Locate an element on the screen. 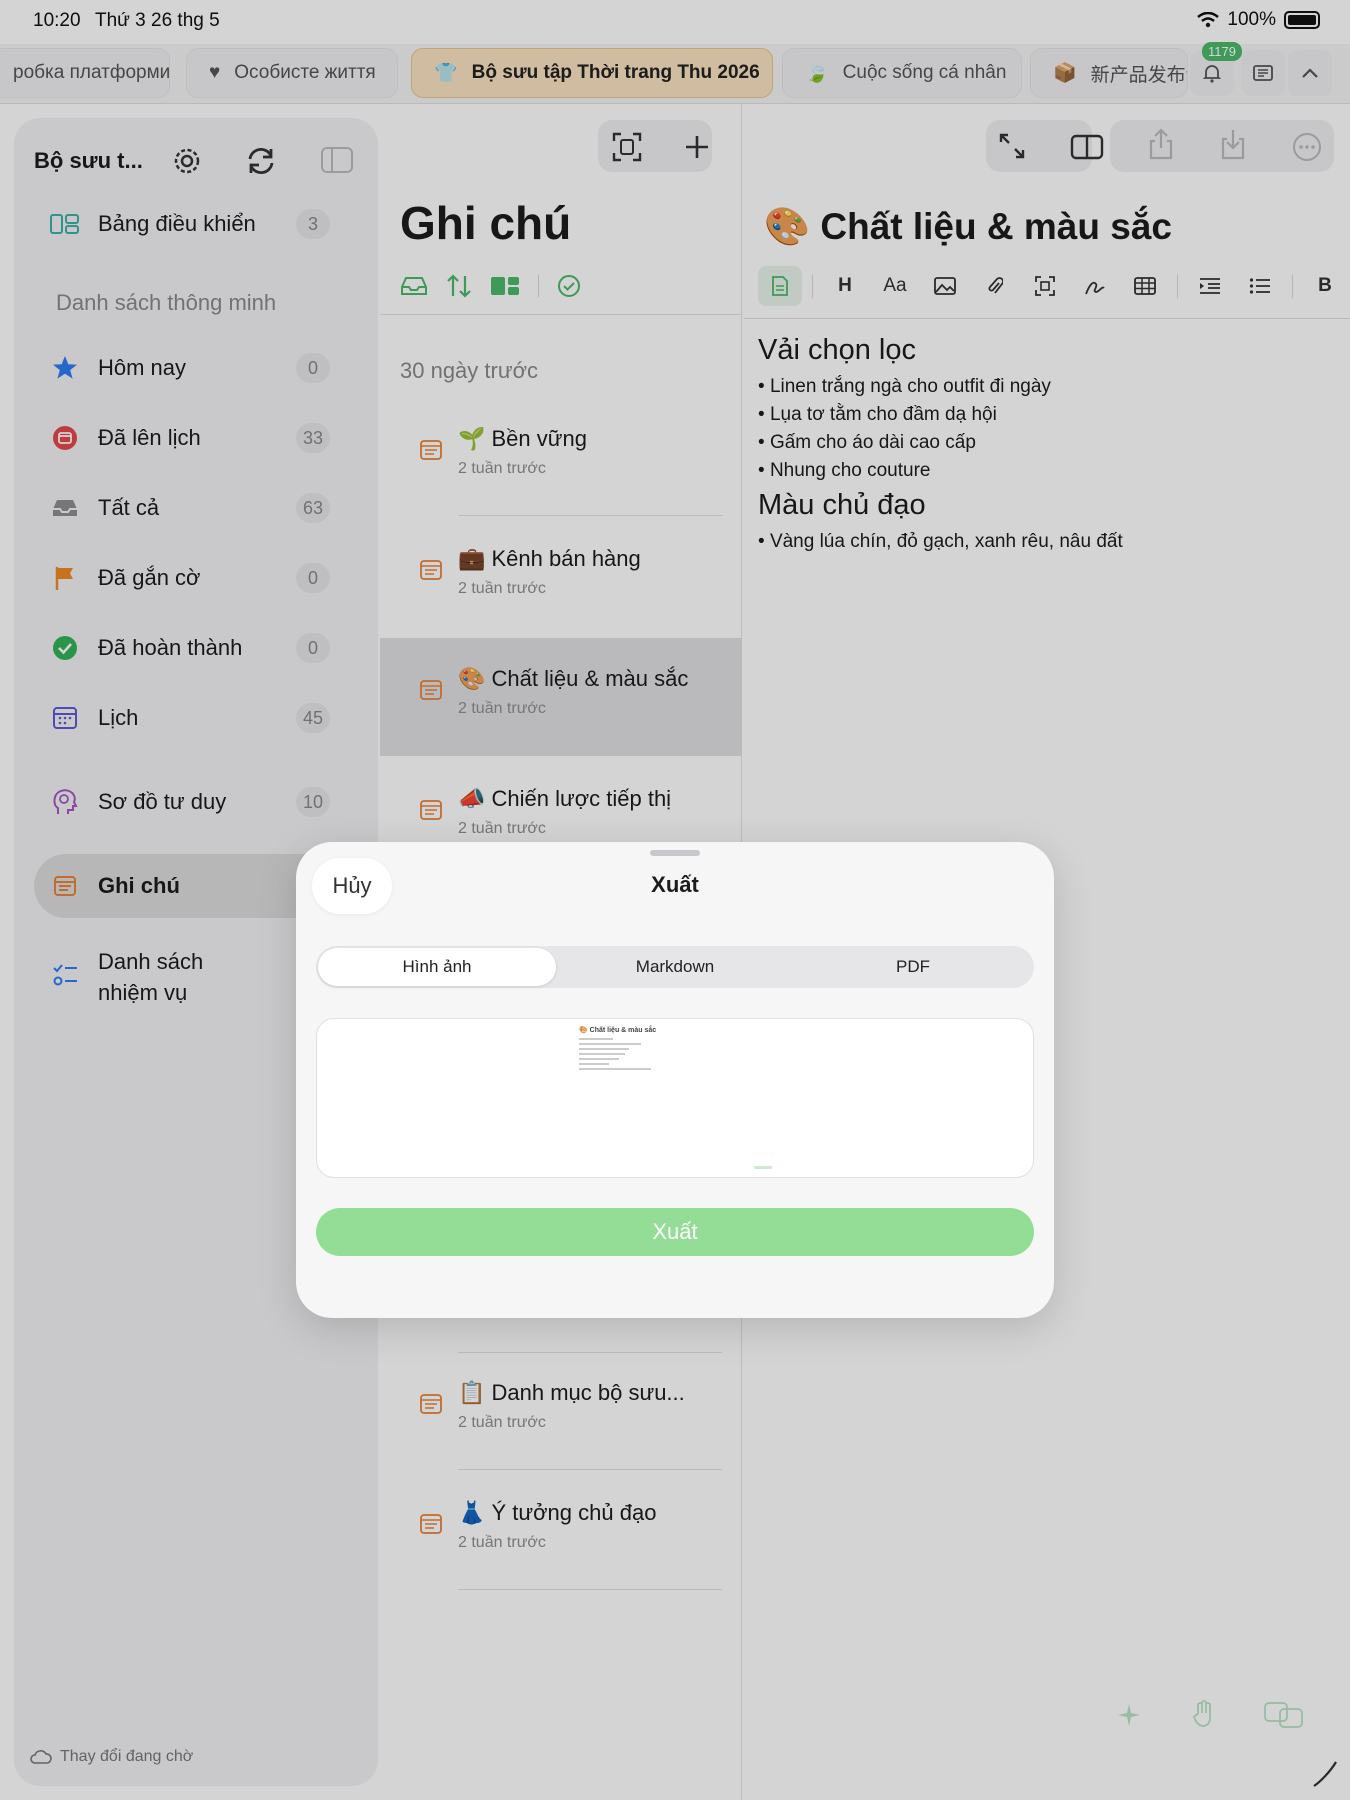 Image resolution: width=1350 pixels, height=1800 pixels. sheet-title: Xuất is located at coordinates (675, 884).